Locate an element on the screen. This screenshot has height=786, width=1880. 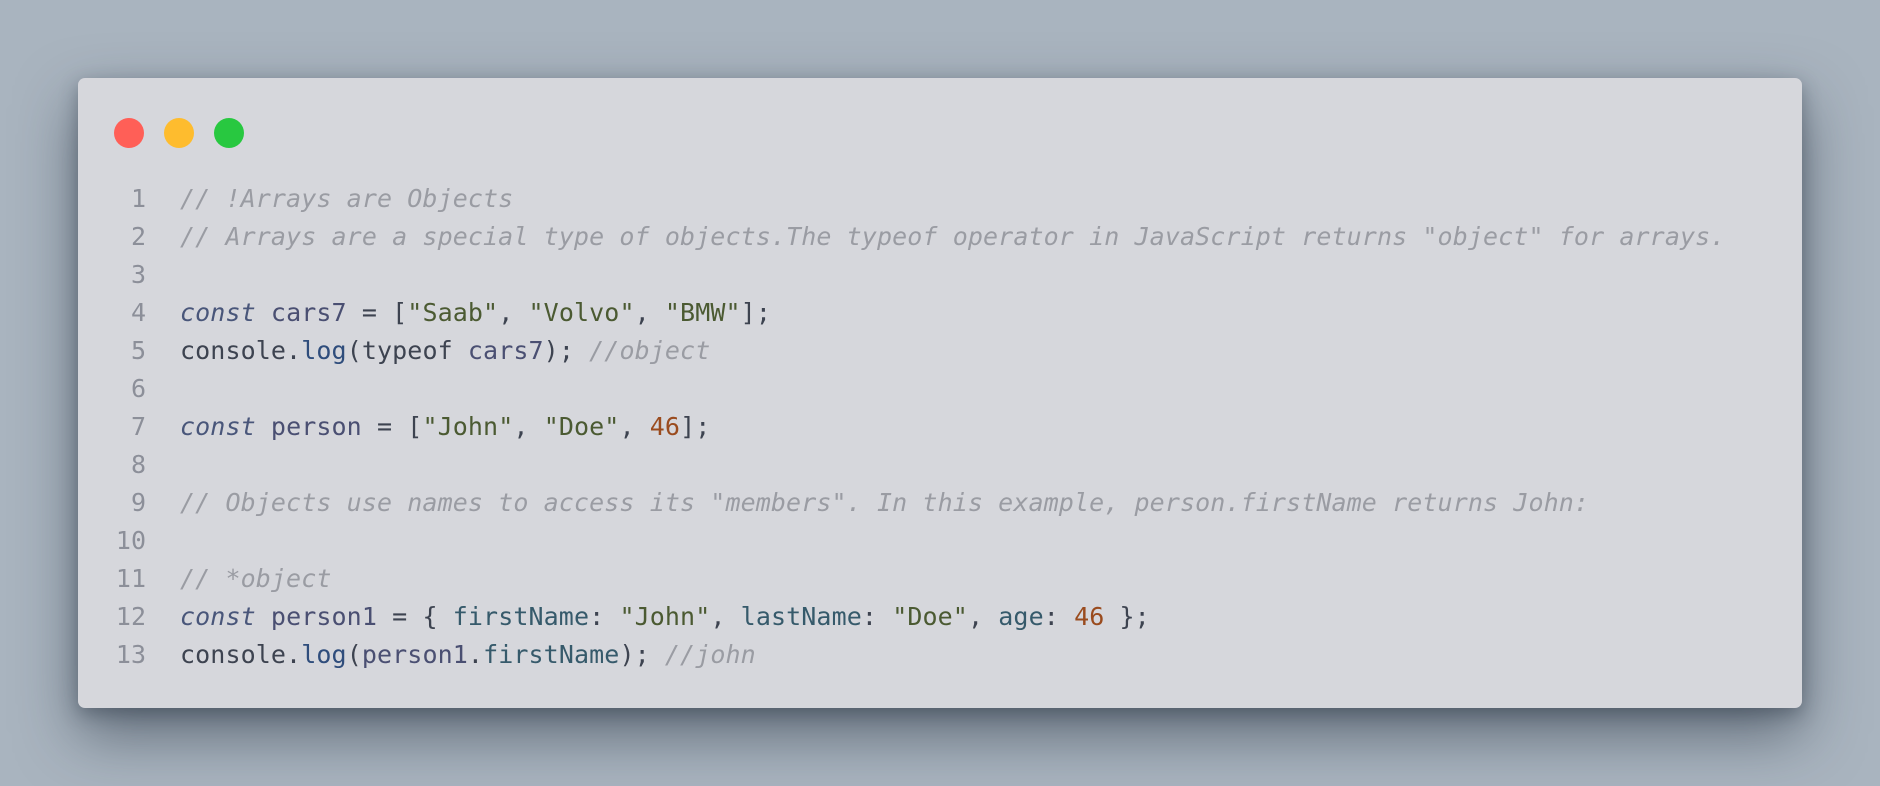
token-comment: // *object is located at coordinates (256, 578).